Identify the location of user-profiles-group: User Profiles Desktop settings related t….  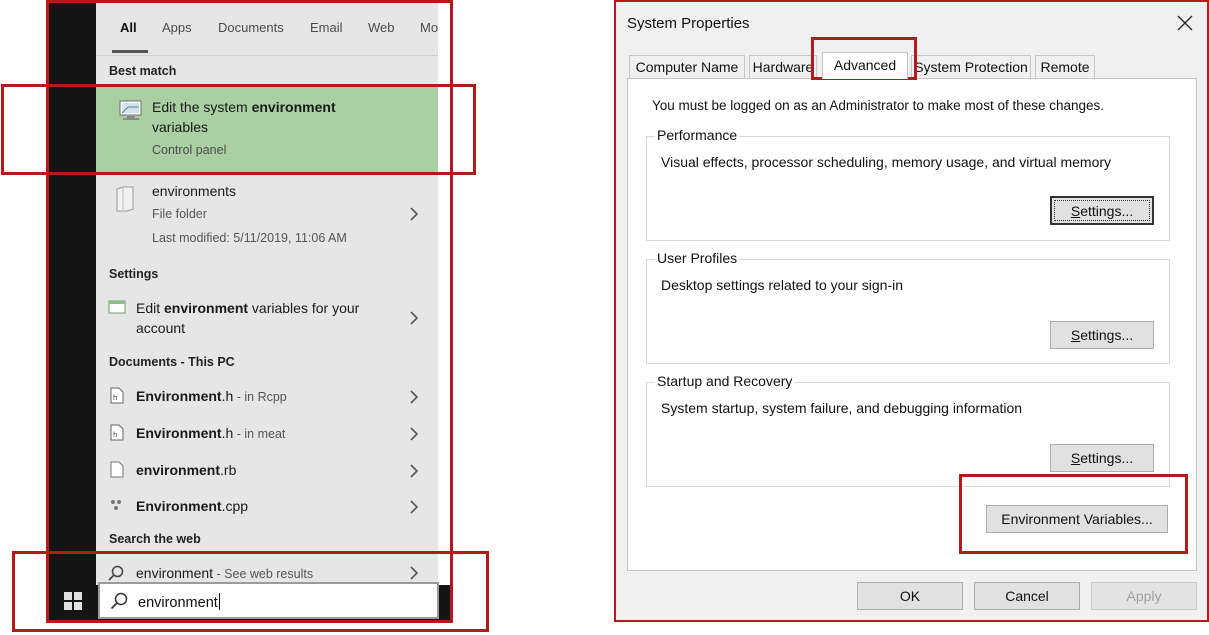
(908, 307).